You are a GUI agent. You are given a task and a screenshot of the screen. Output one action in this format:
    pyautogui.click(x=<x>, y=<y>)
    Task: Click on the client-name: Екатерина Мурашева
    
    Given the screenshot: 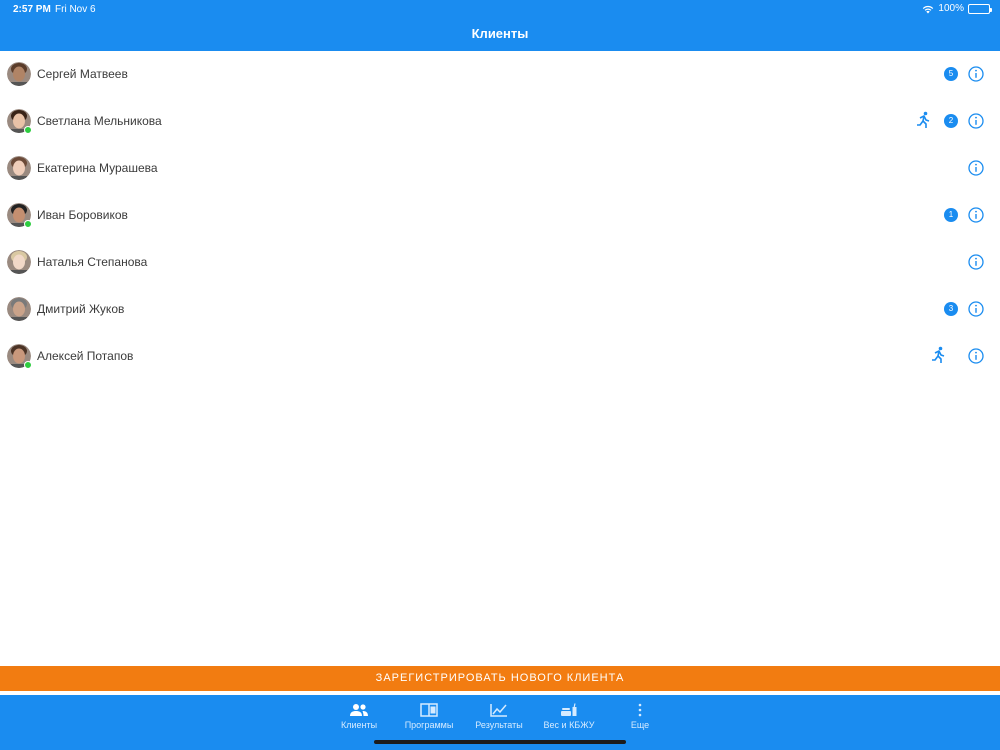 What is the action you would take?
    pyautogui.click(x=97, y=168)
    